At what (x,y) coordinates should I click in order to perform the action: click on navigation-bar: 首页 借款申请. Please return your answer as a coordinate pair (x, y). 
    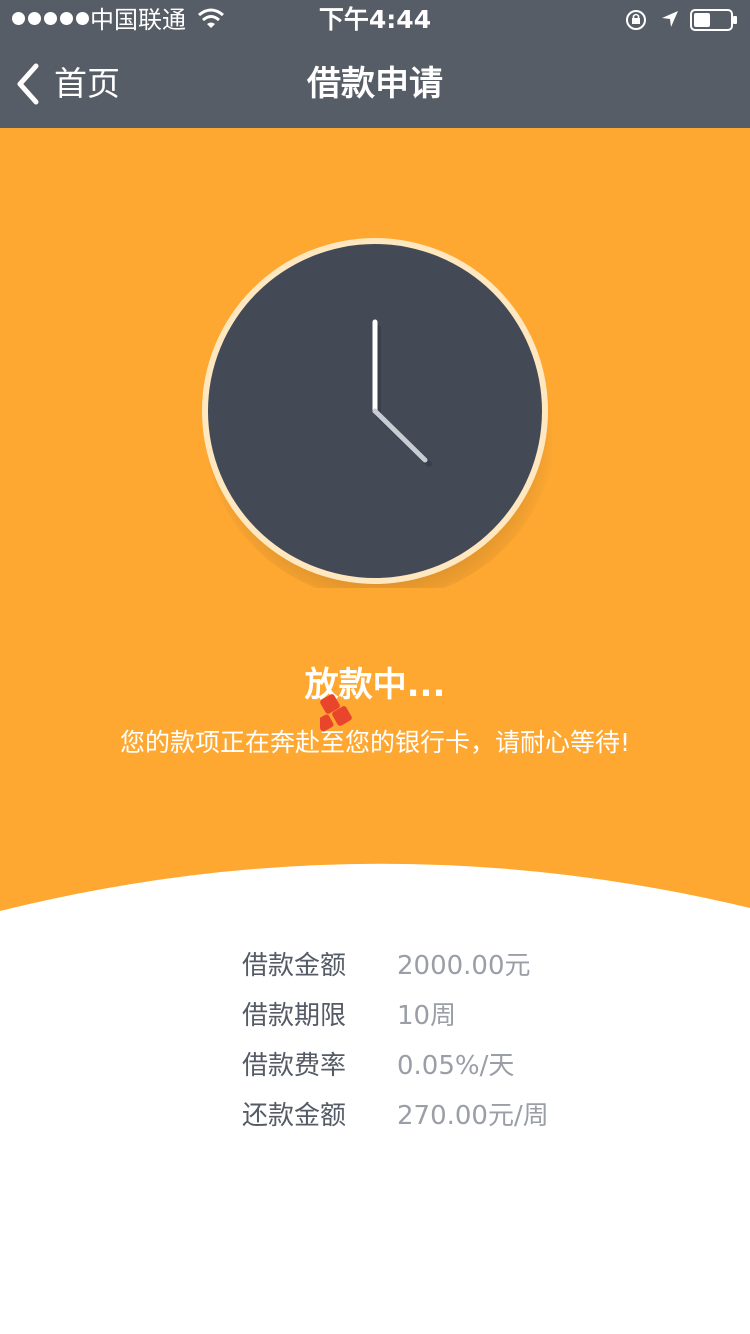
    Looking at the image, I should click on (375, 84).